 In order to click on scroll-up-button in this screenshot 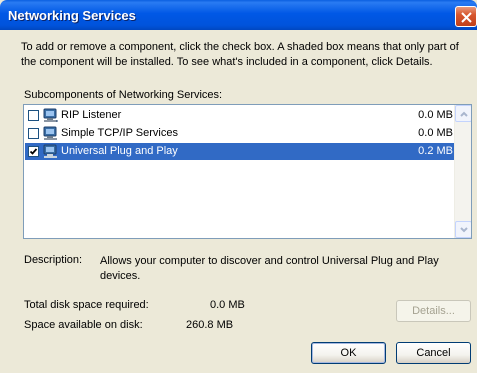, I will do `click(463, 113)`.